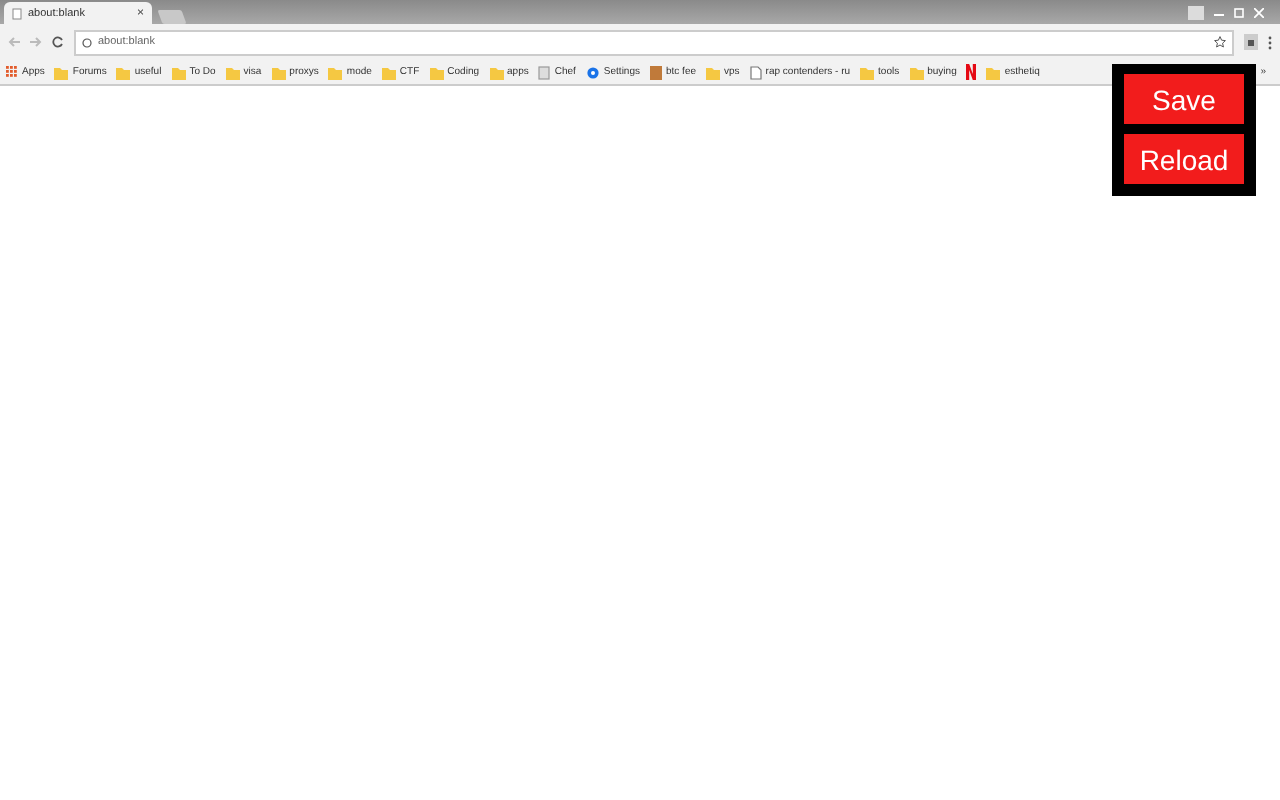 The image size is (1280, 800). I want to click on reload-icon, so click(58, 42).